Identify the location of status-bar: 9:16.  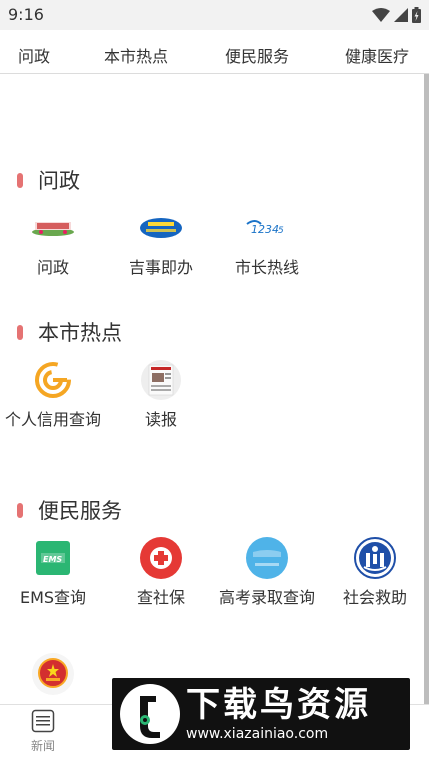
(214, 15).